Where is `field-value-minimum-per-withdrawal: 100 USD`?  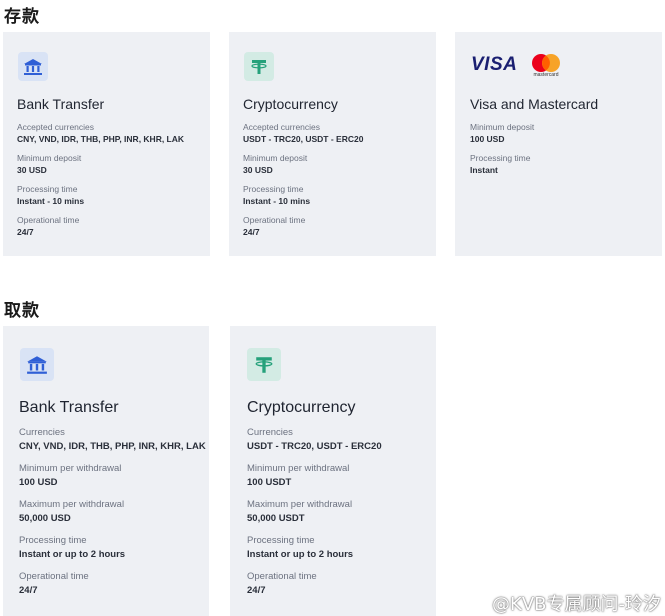
field-value-minimum-per-withdrawal: 100 USD is located at coordinates (38, 482).